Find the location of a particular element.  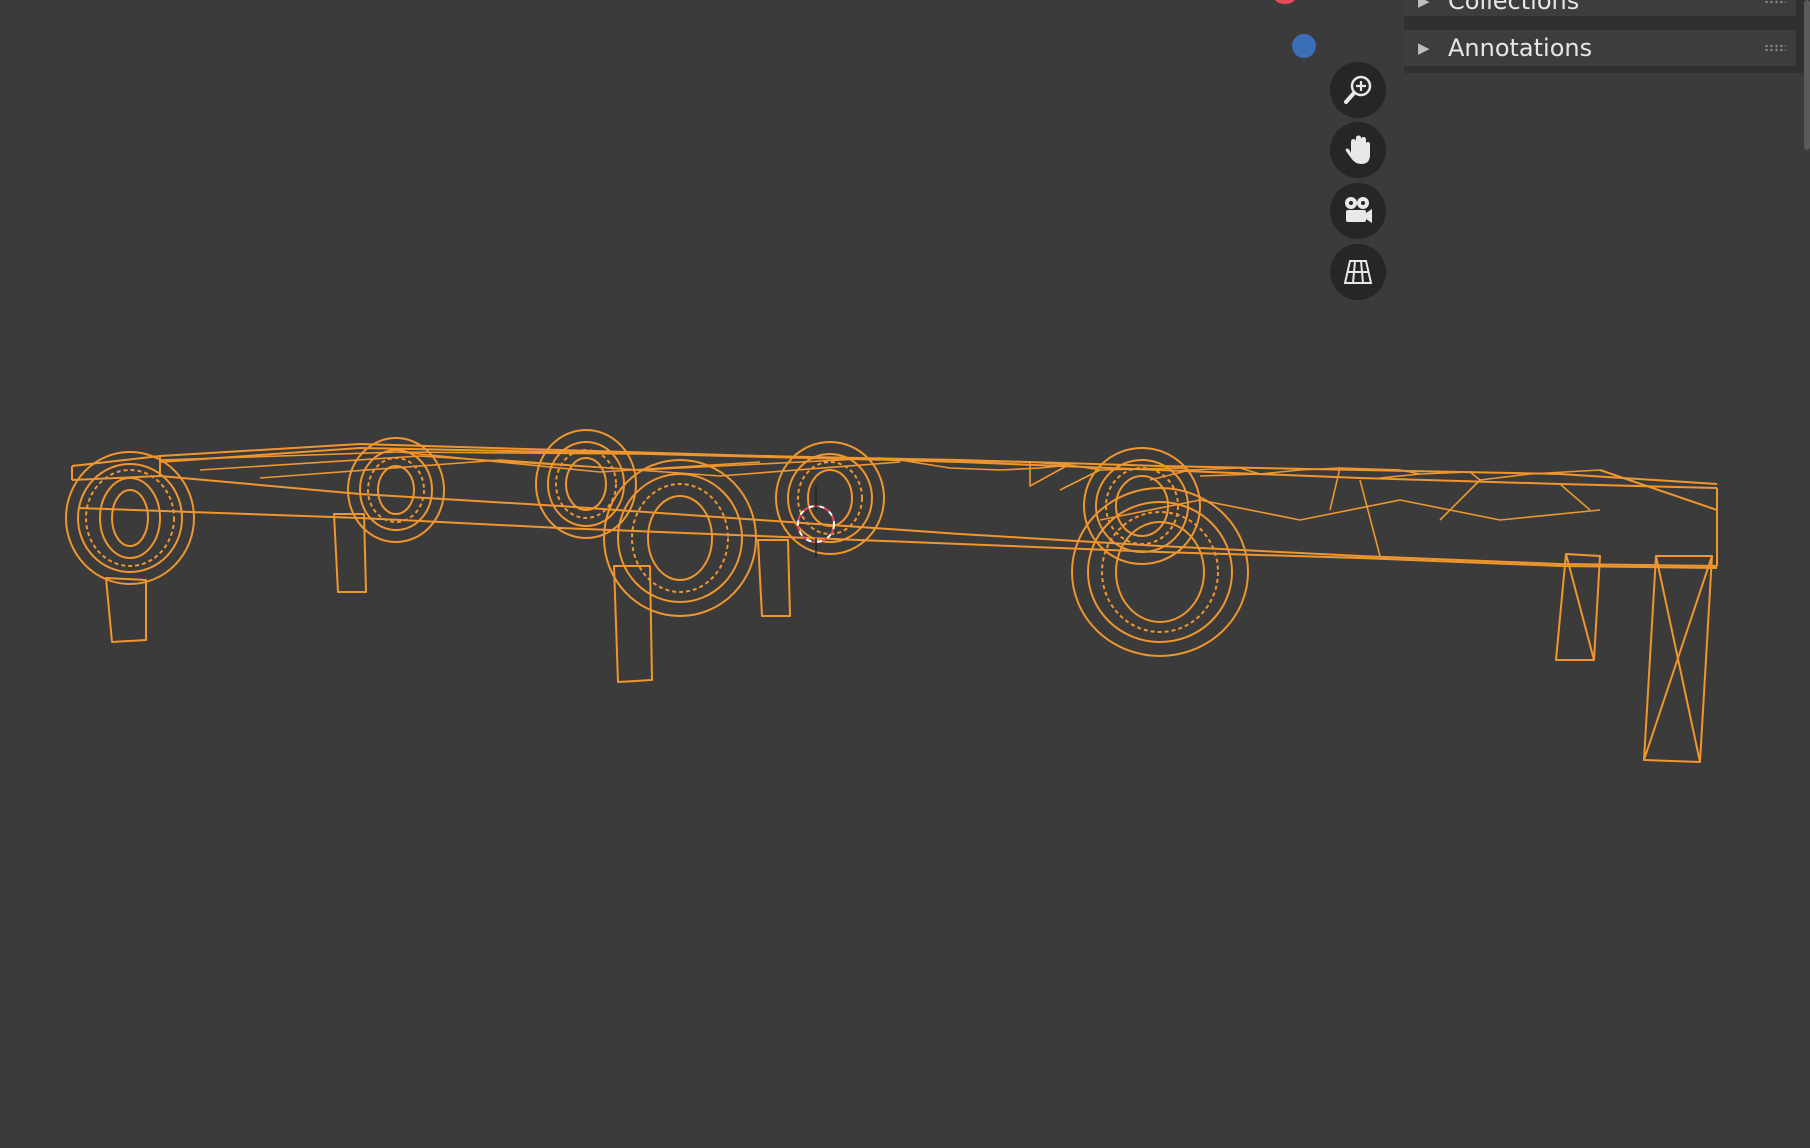

pan-button is located at coordinates (1358, 150).